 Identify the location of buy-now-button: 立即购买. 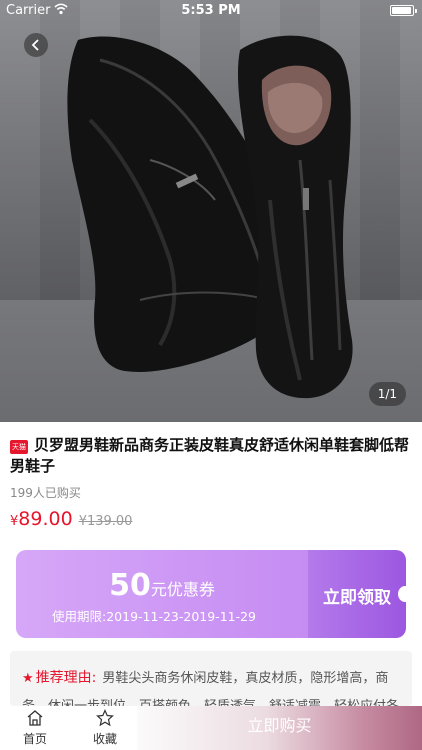
(279, 728).